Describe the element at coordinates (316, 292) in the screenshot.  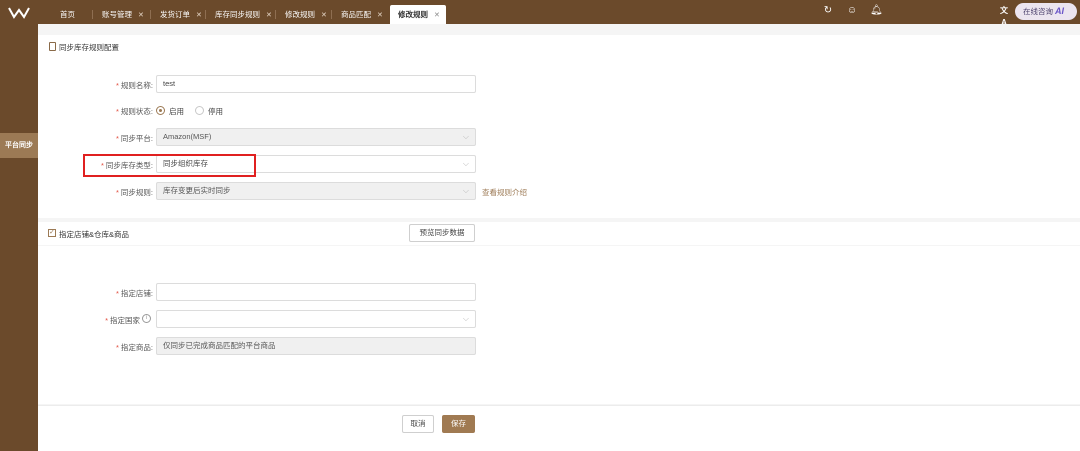
I see `shop-input` at that location.